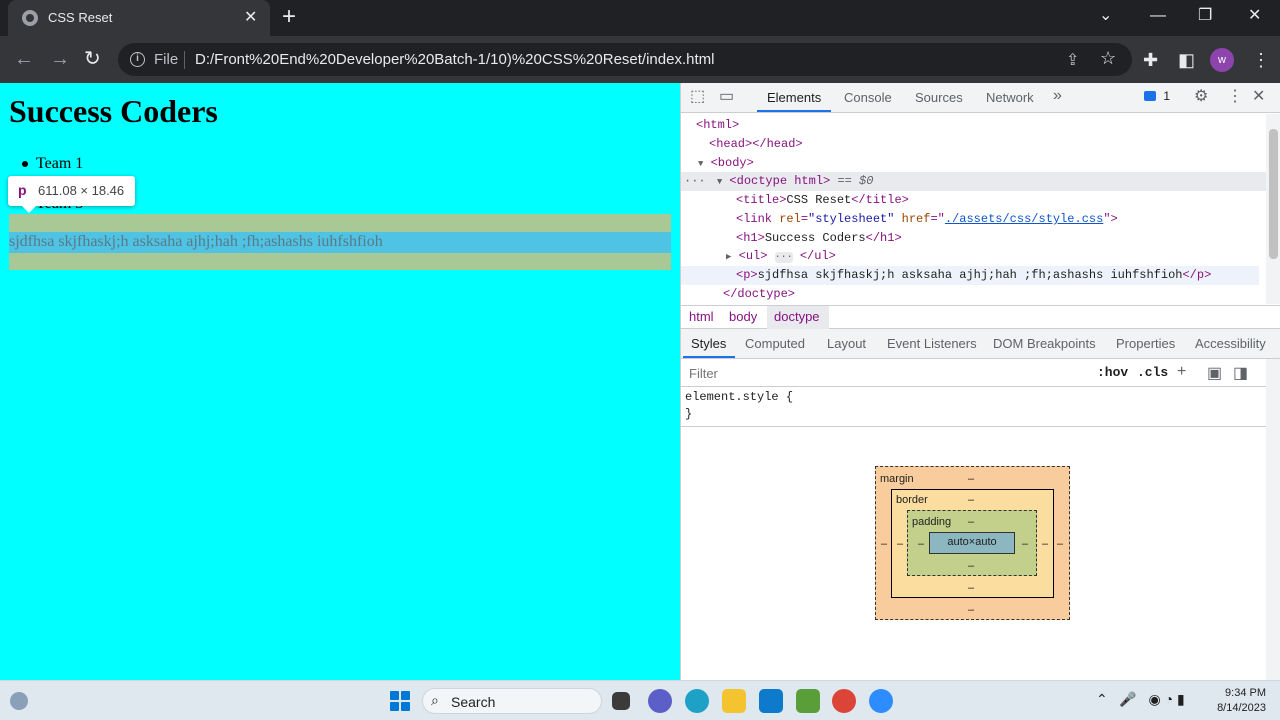  Describe the element at coordinates (726, 97) in the screenshot. I see `device-toolbar-icon: ▭` at that location.